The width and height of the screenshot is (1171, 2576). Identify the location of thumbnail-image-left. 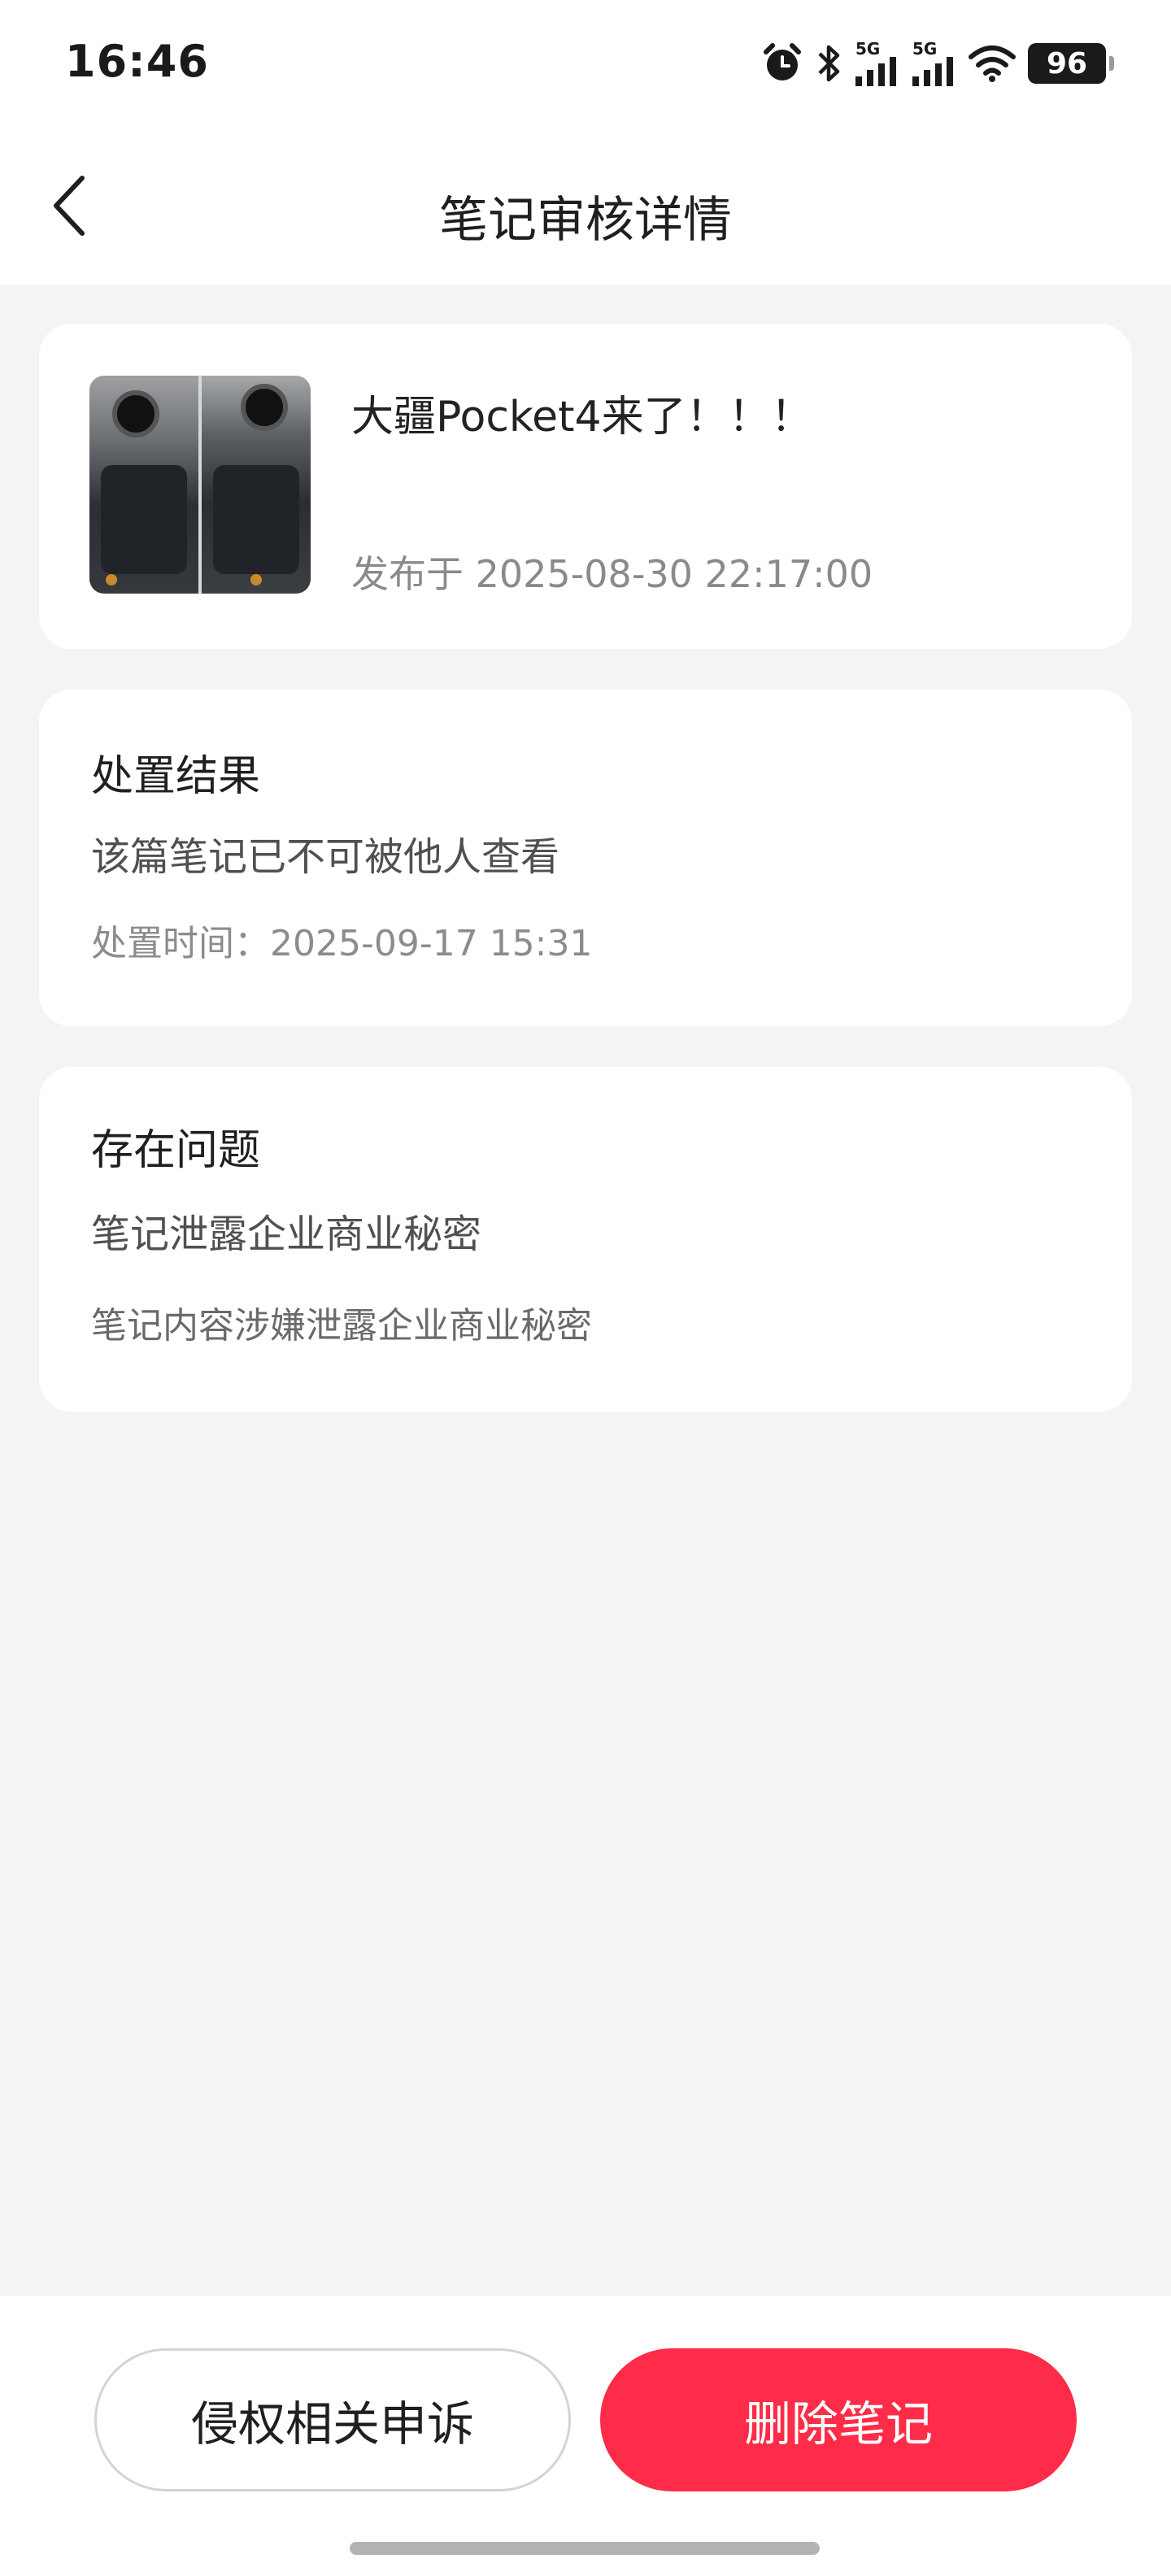
(143, 485).